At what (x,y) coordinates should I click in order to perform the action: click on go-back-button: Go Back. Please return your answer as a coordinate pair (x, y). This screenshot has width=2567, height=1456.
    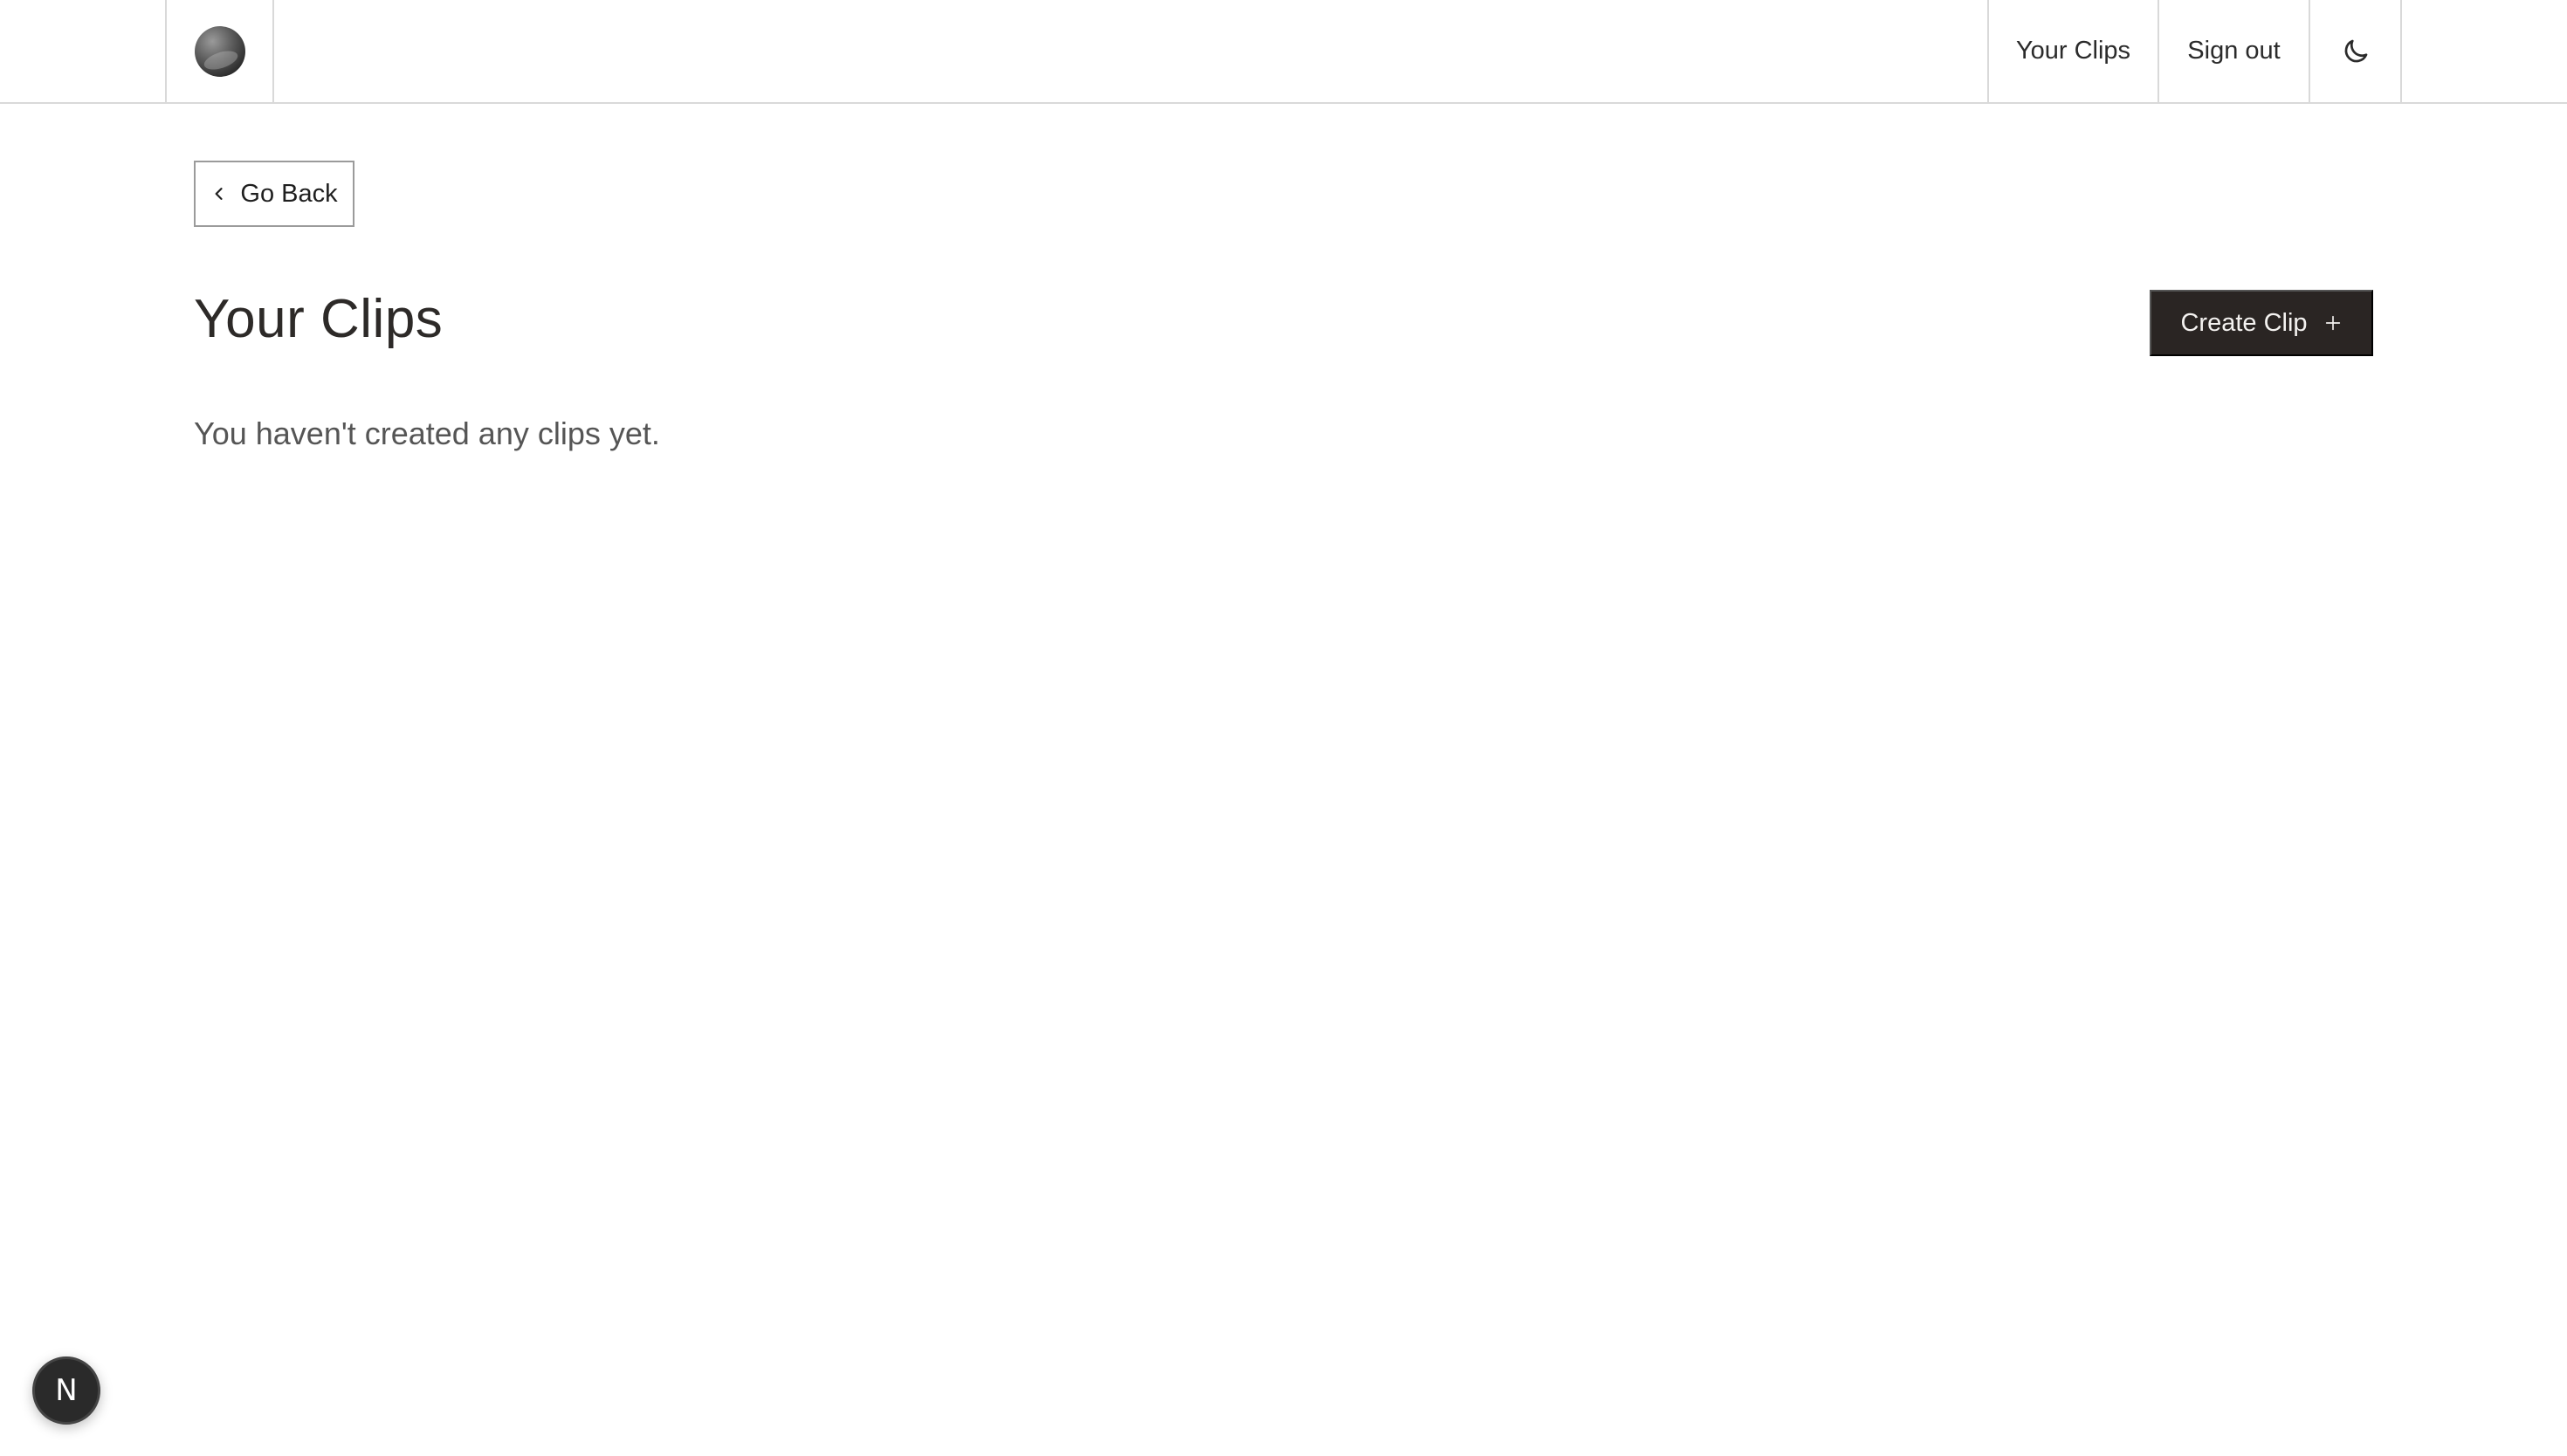
    Looking at the image, I should click on (274, 194).